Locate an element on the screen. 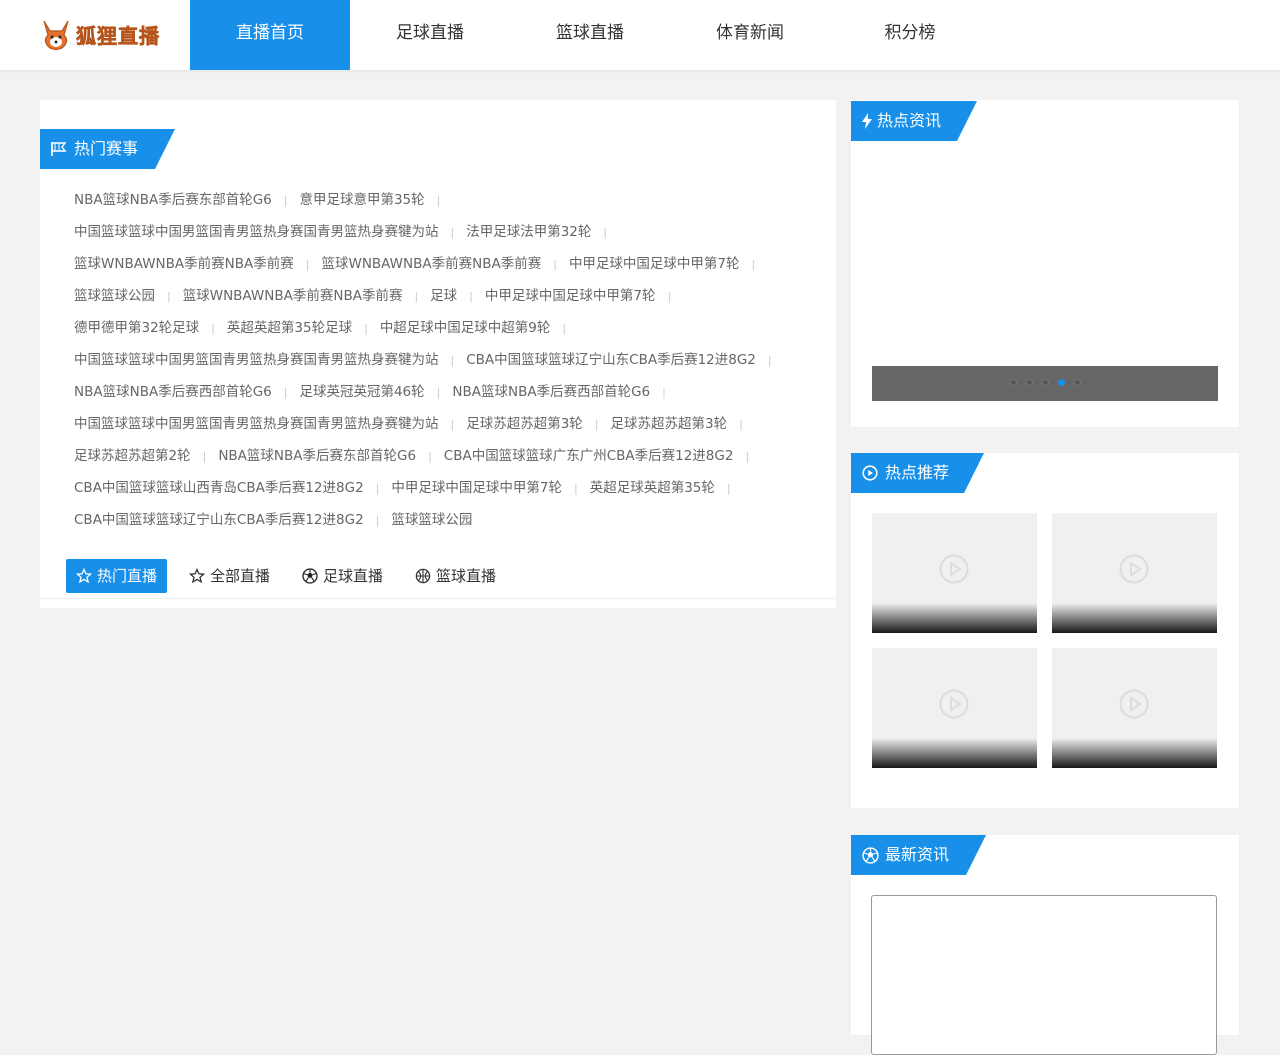 This screenshot has width=1280, height=1055. match-link: 德甲德甲第32轮足球 is located at coordinates (136, 328).